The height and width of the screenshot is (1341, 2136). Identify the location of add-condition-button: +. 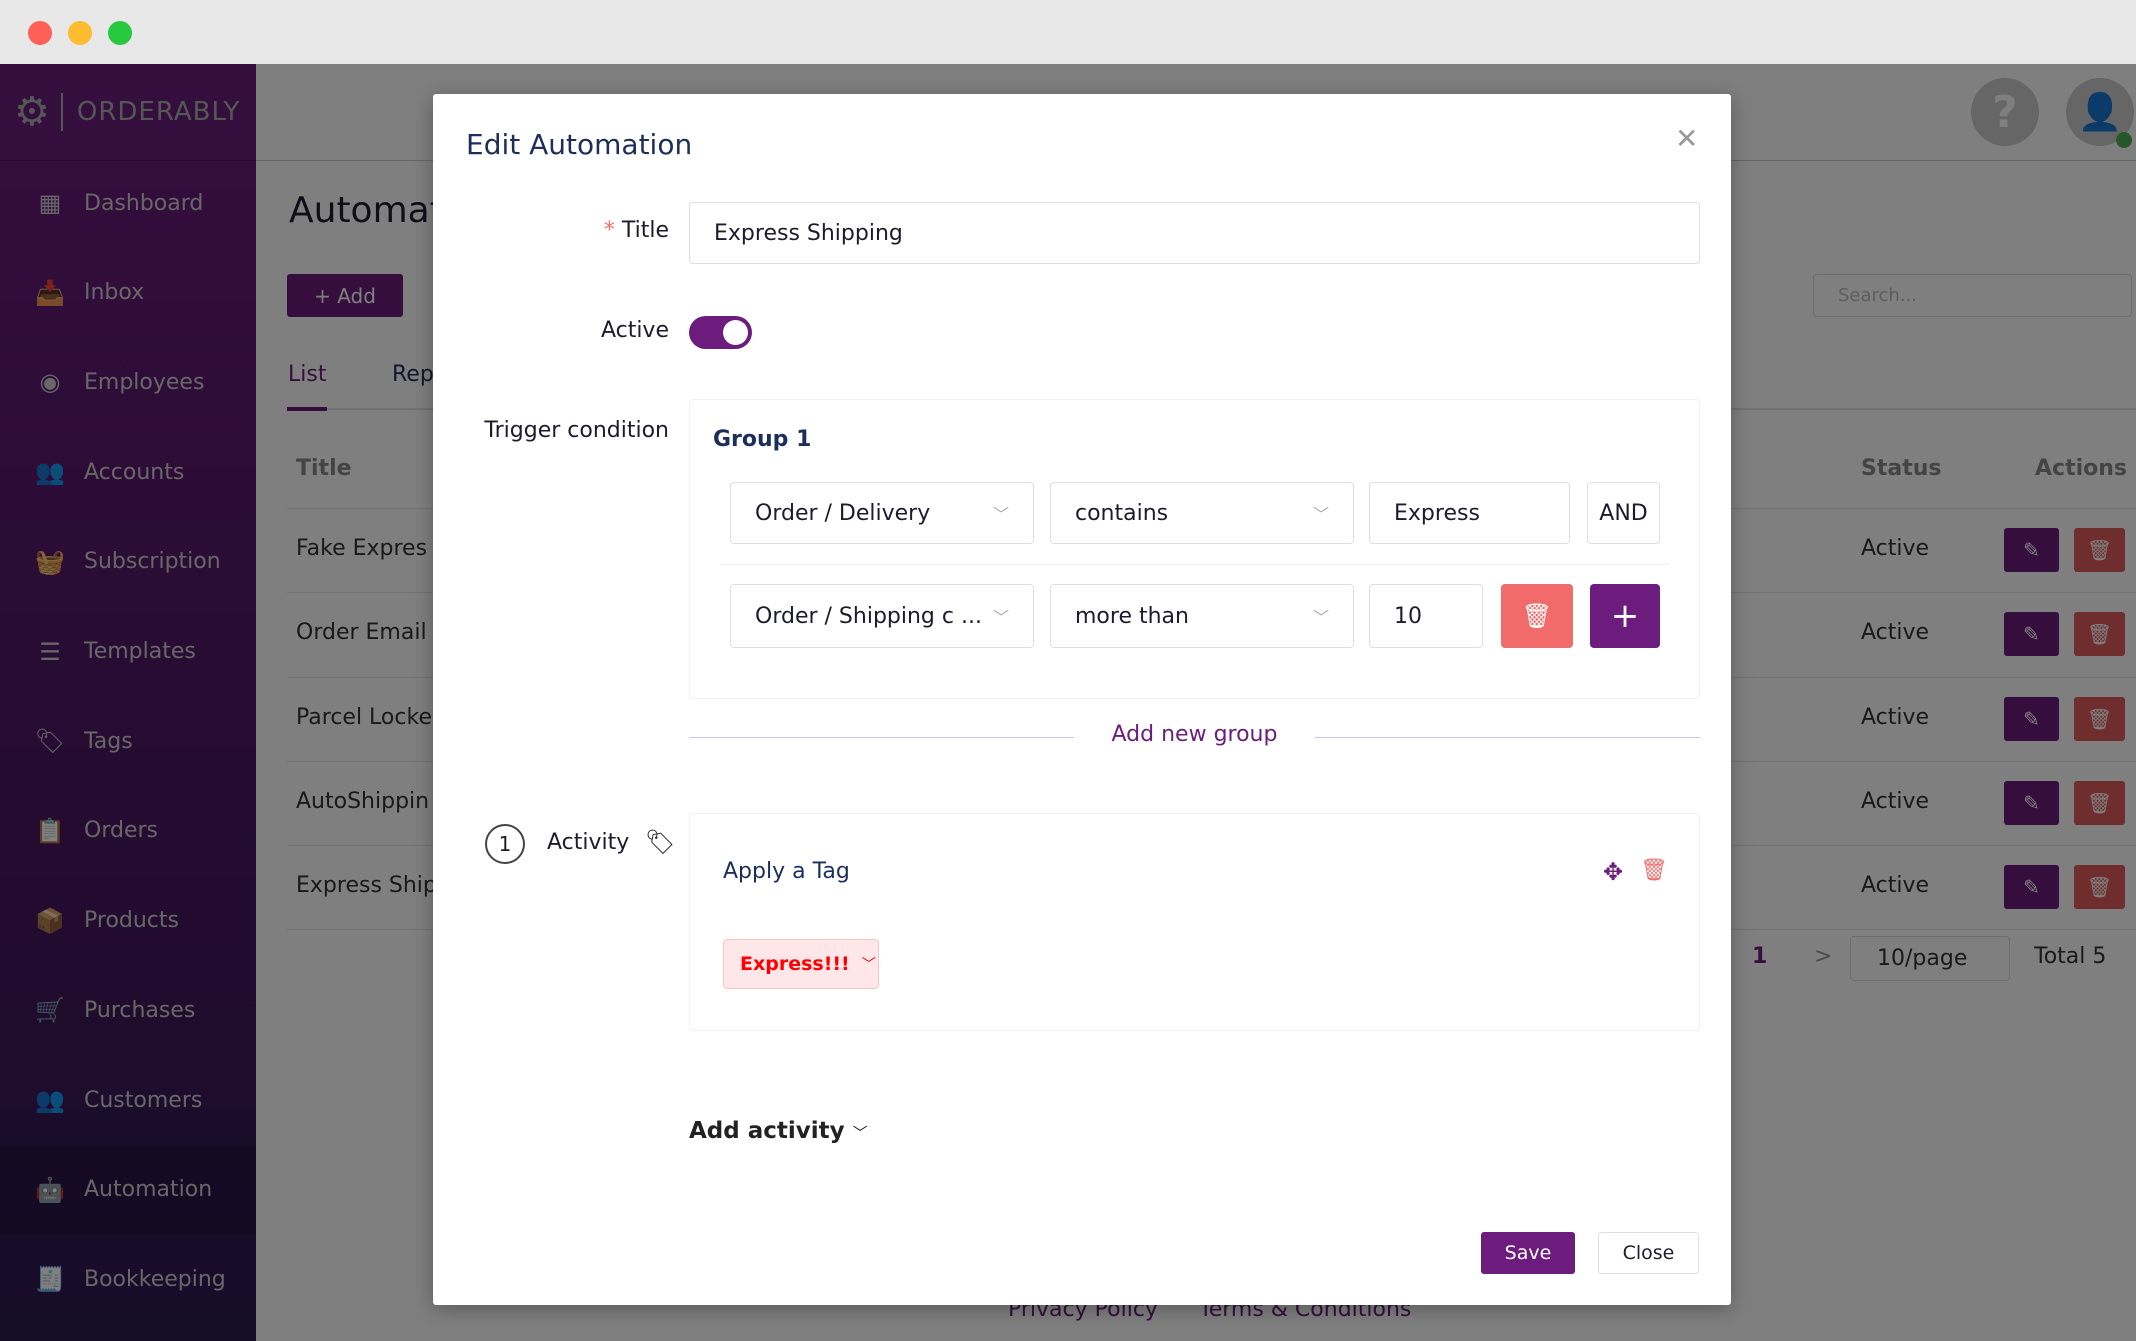
(1625, 616).